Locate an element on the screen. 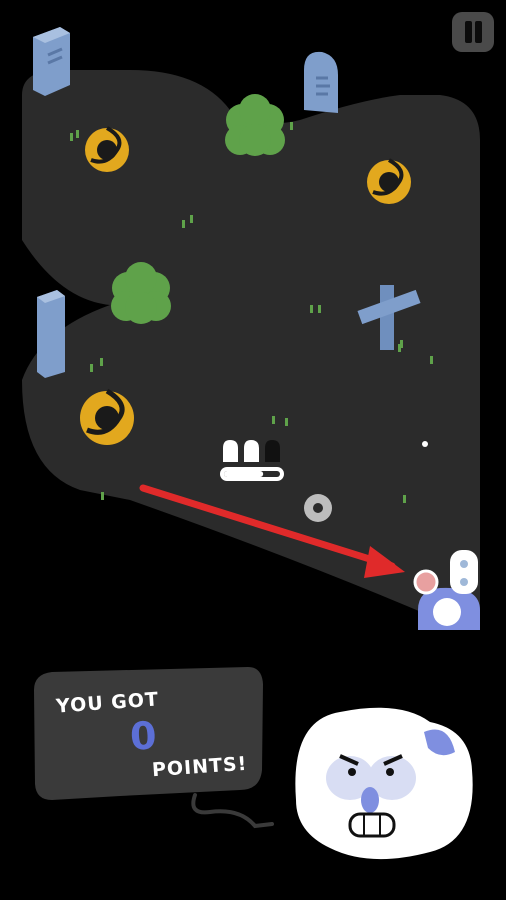  ghost-lives is located at coordinates (251, 451).